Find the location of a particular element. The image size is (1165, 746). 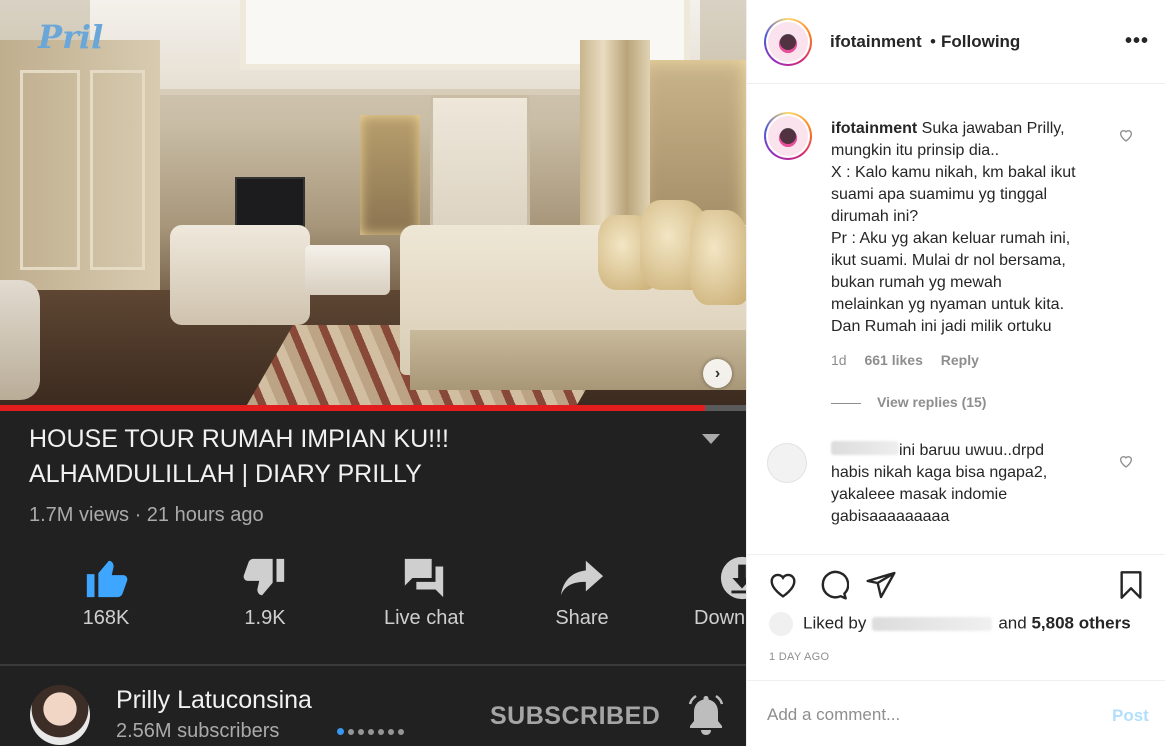

post-header: ifotainment • Following ••• is located at coordinates (956, 42).